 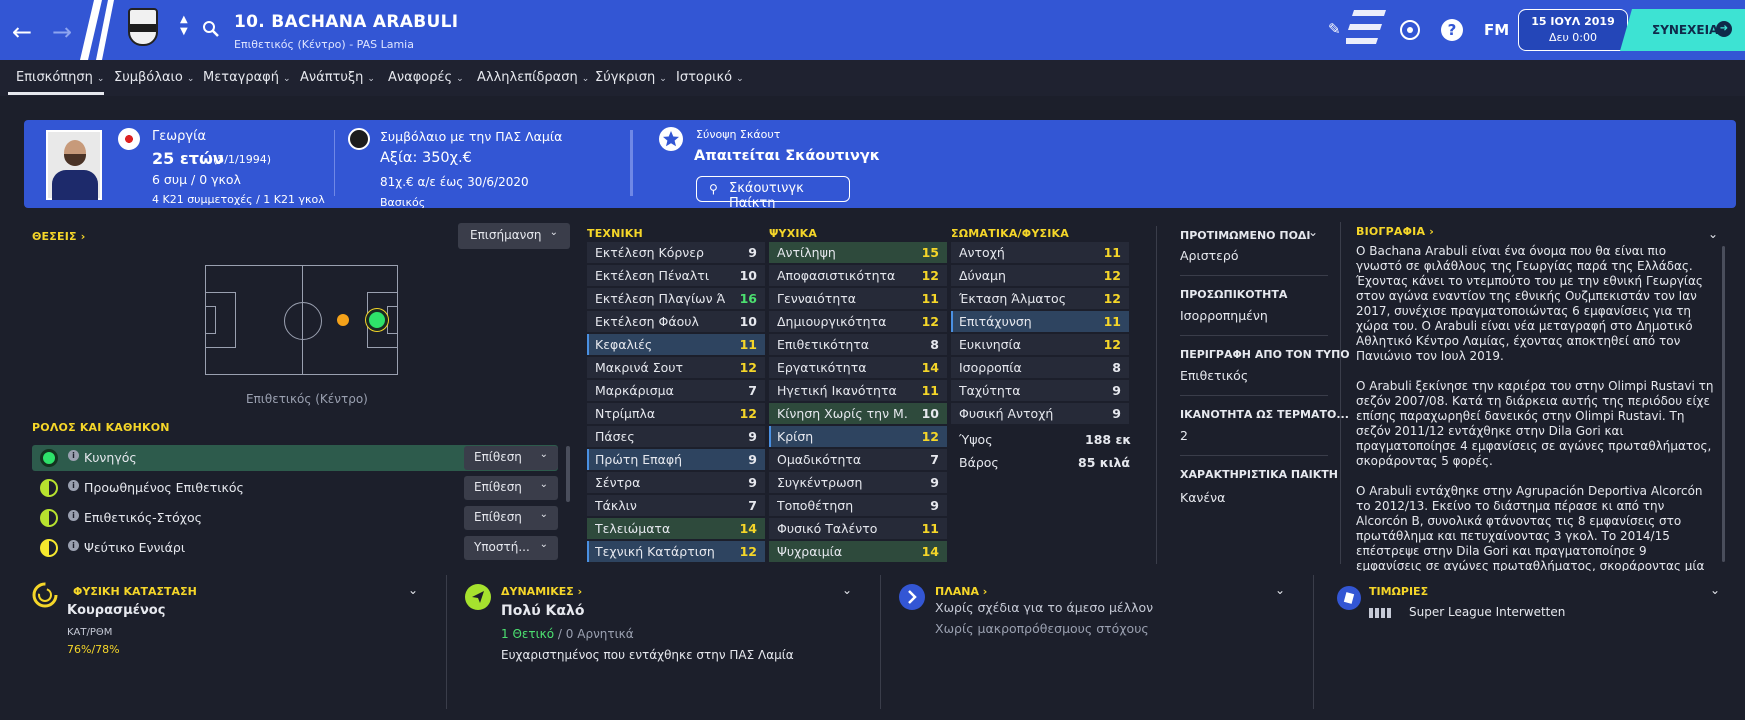 I want to click on attribute-row: Γενναιότητα 11, so click(x=858, y=298).